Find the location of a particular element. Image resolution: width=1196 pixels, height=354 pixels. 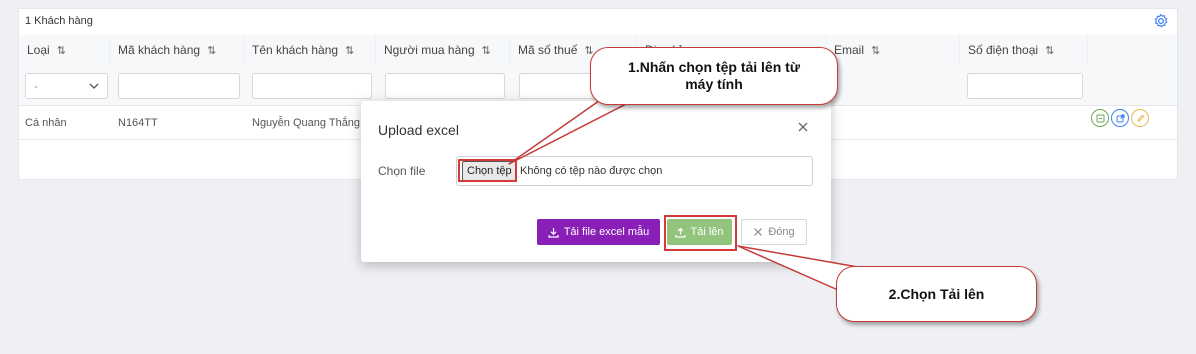

view-icon is located at coordinates (1100, 118).